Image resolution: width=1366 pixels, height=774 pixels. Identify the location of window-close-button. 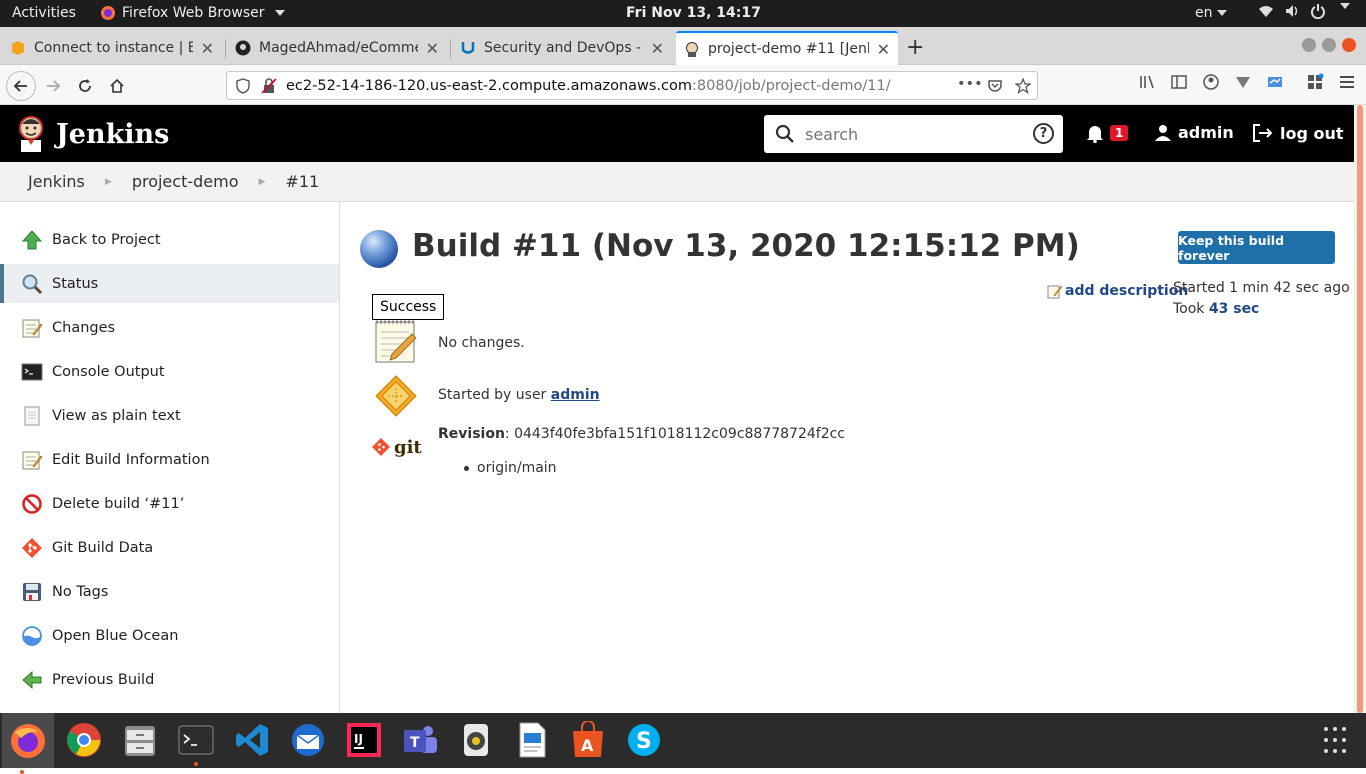
(1349, 45).